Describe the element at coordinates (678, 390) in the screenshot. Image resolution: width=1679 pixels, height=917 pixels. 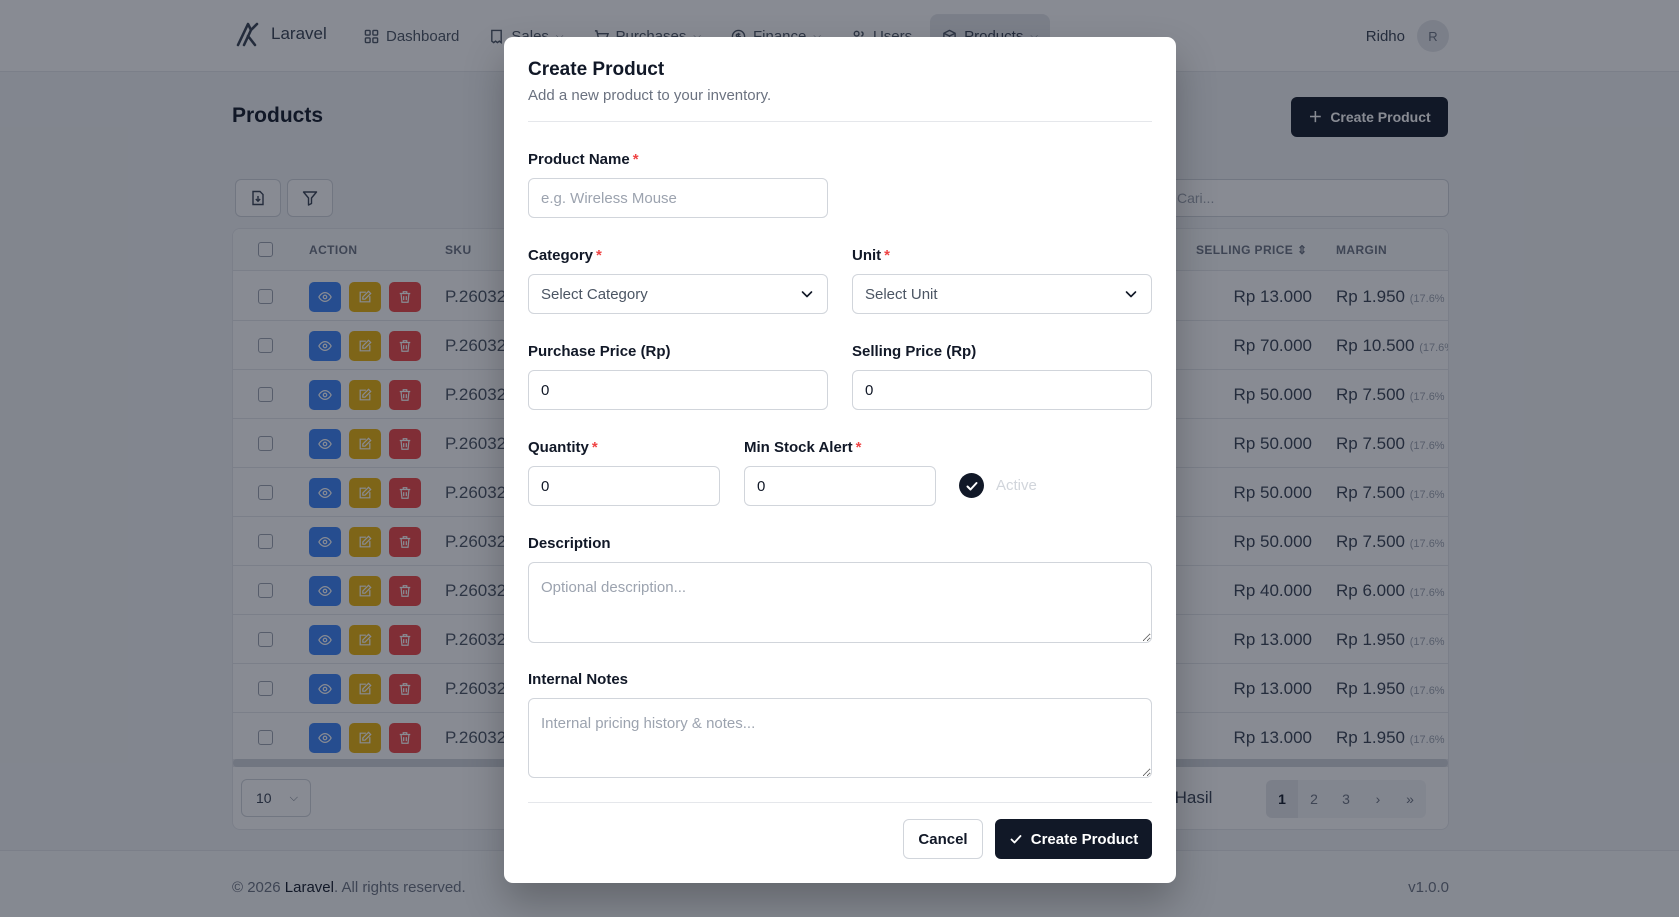
I see `purchase-price-input` at that location.